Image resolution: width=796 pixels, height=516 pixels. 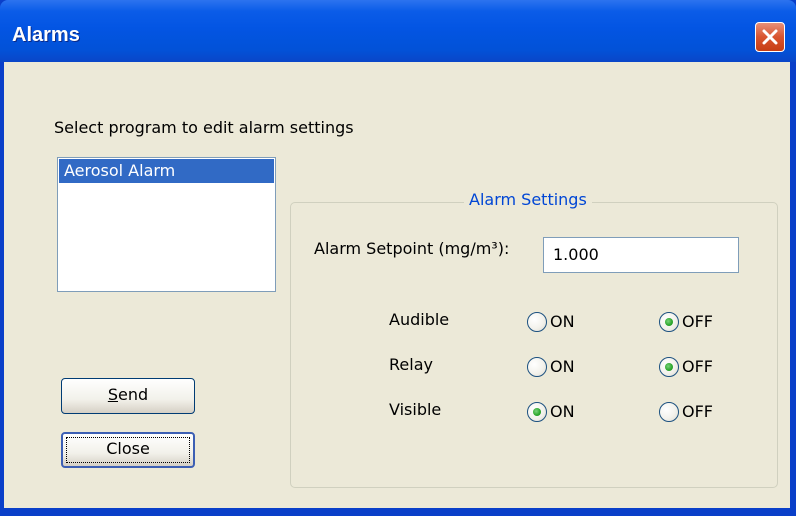 I want to click on window-title: Alarms, so click(x=46, y=35).